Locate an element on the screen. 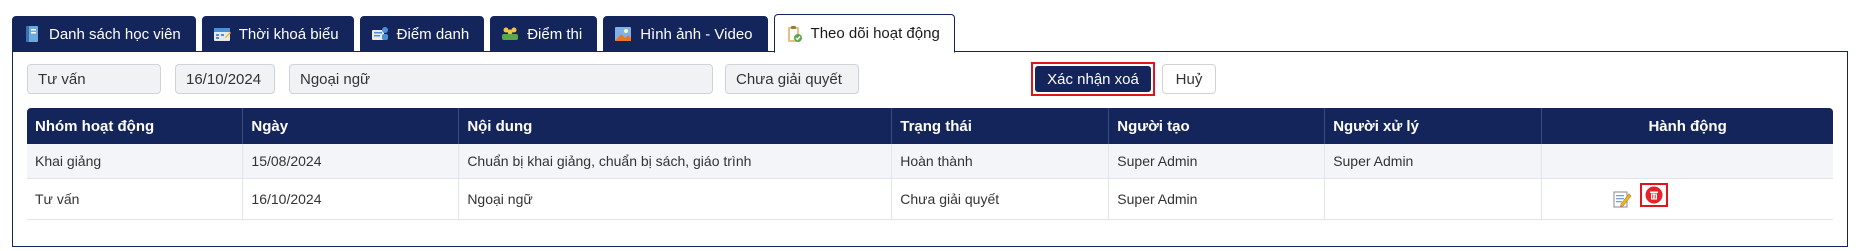 This screenshot has height=251, width=1858. cell-handler is located at coordinates (1433, 199).